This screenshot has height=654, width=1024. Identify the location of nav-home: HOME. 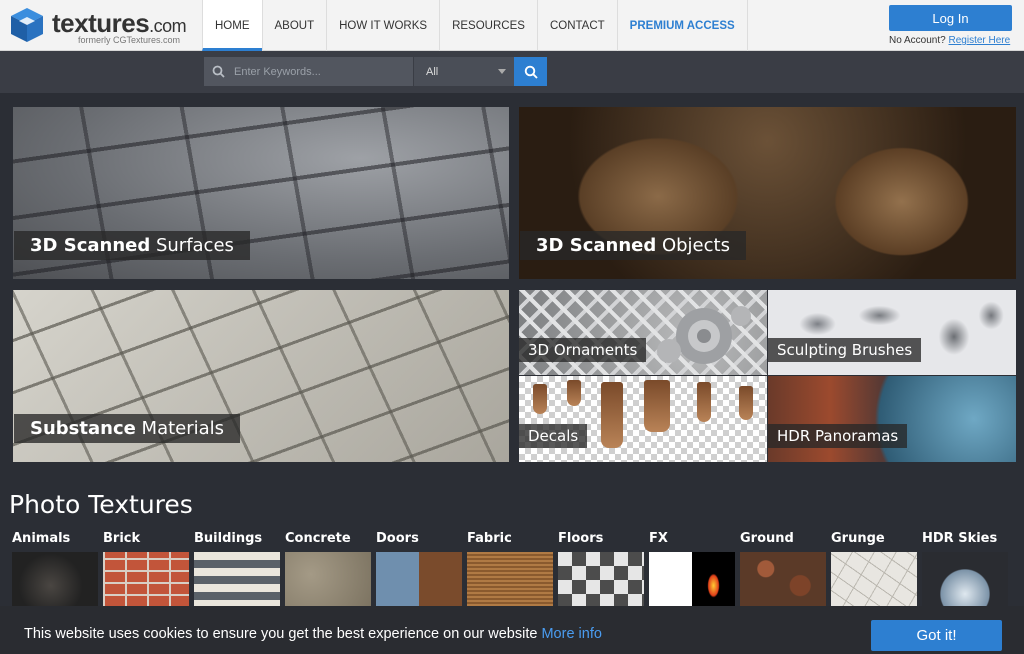
(232, 25).